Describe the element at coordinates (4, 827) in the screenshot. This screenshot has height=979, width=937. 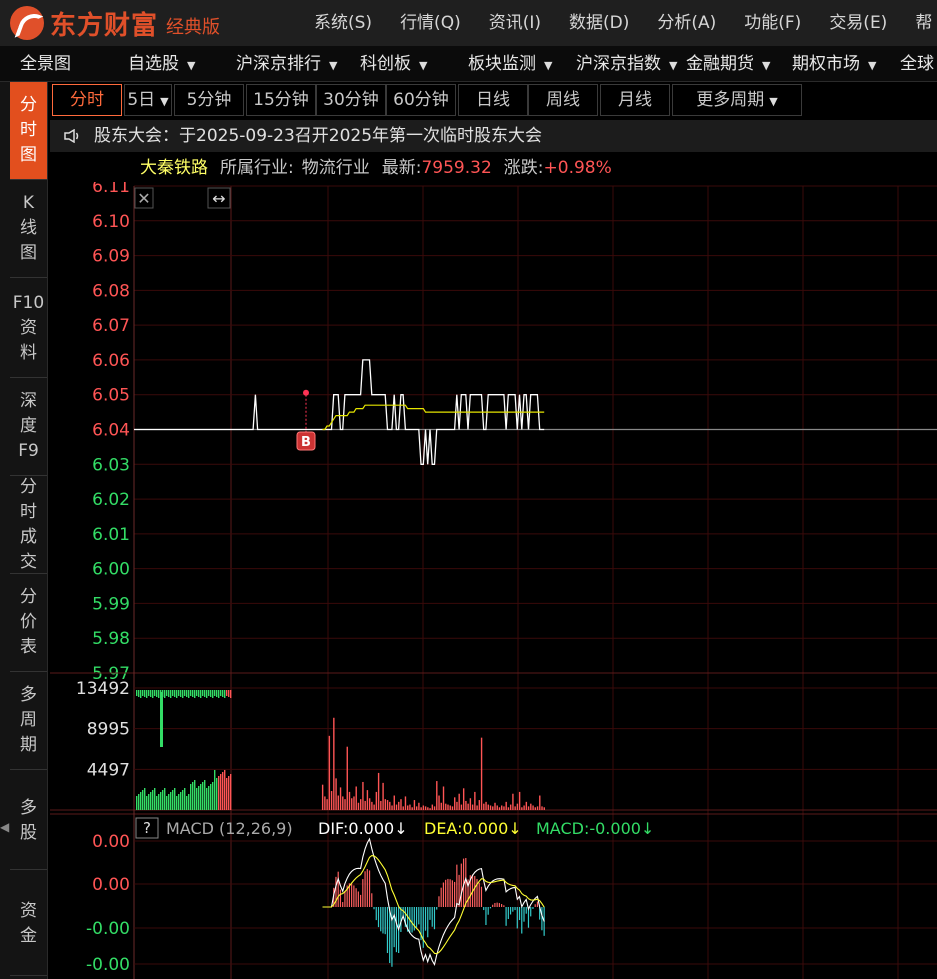
I see `collapse-arrow-icon: ◀` at that location.